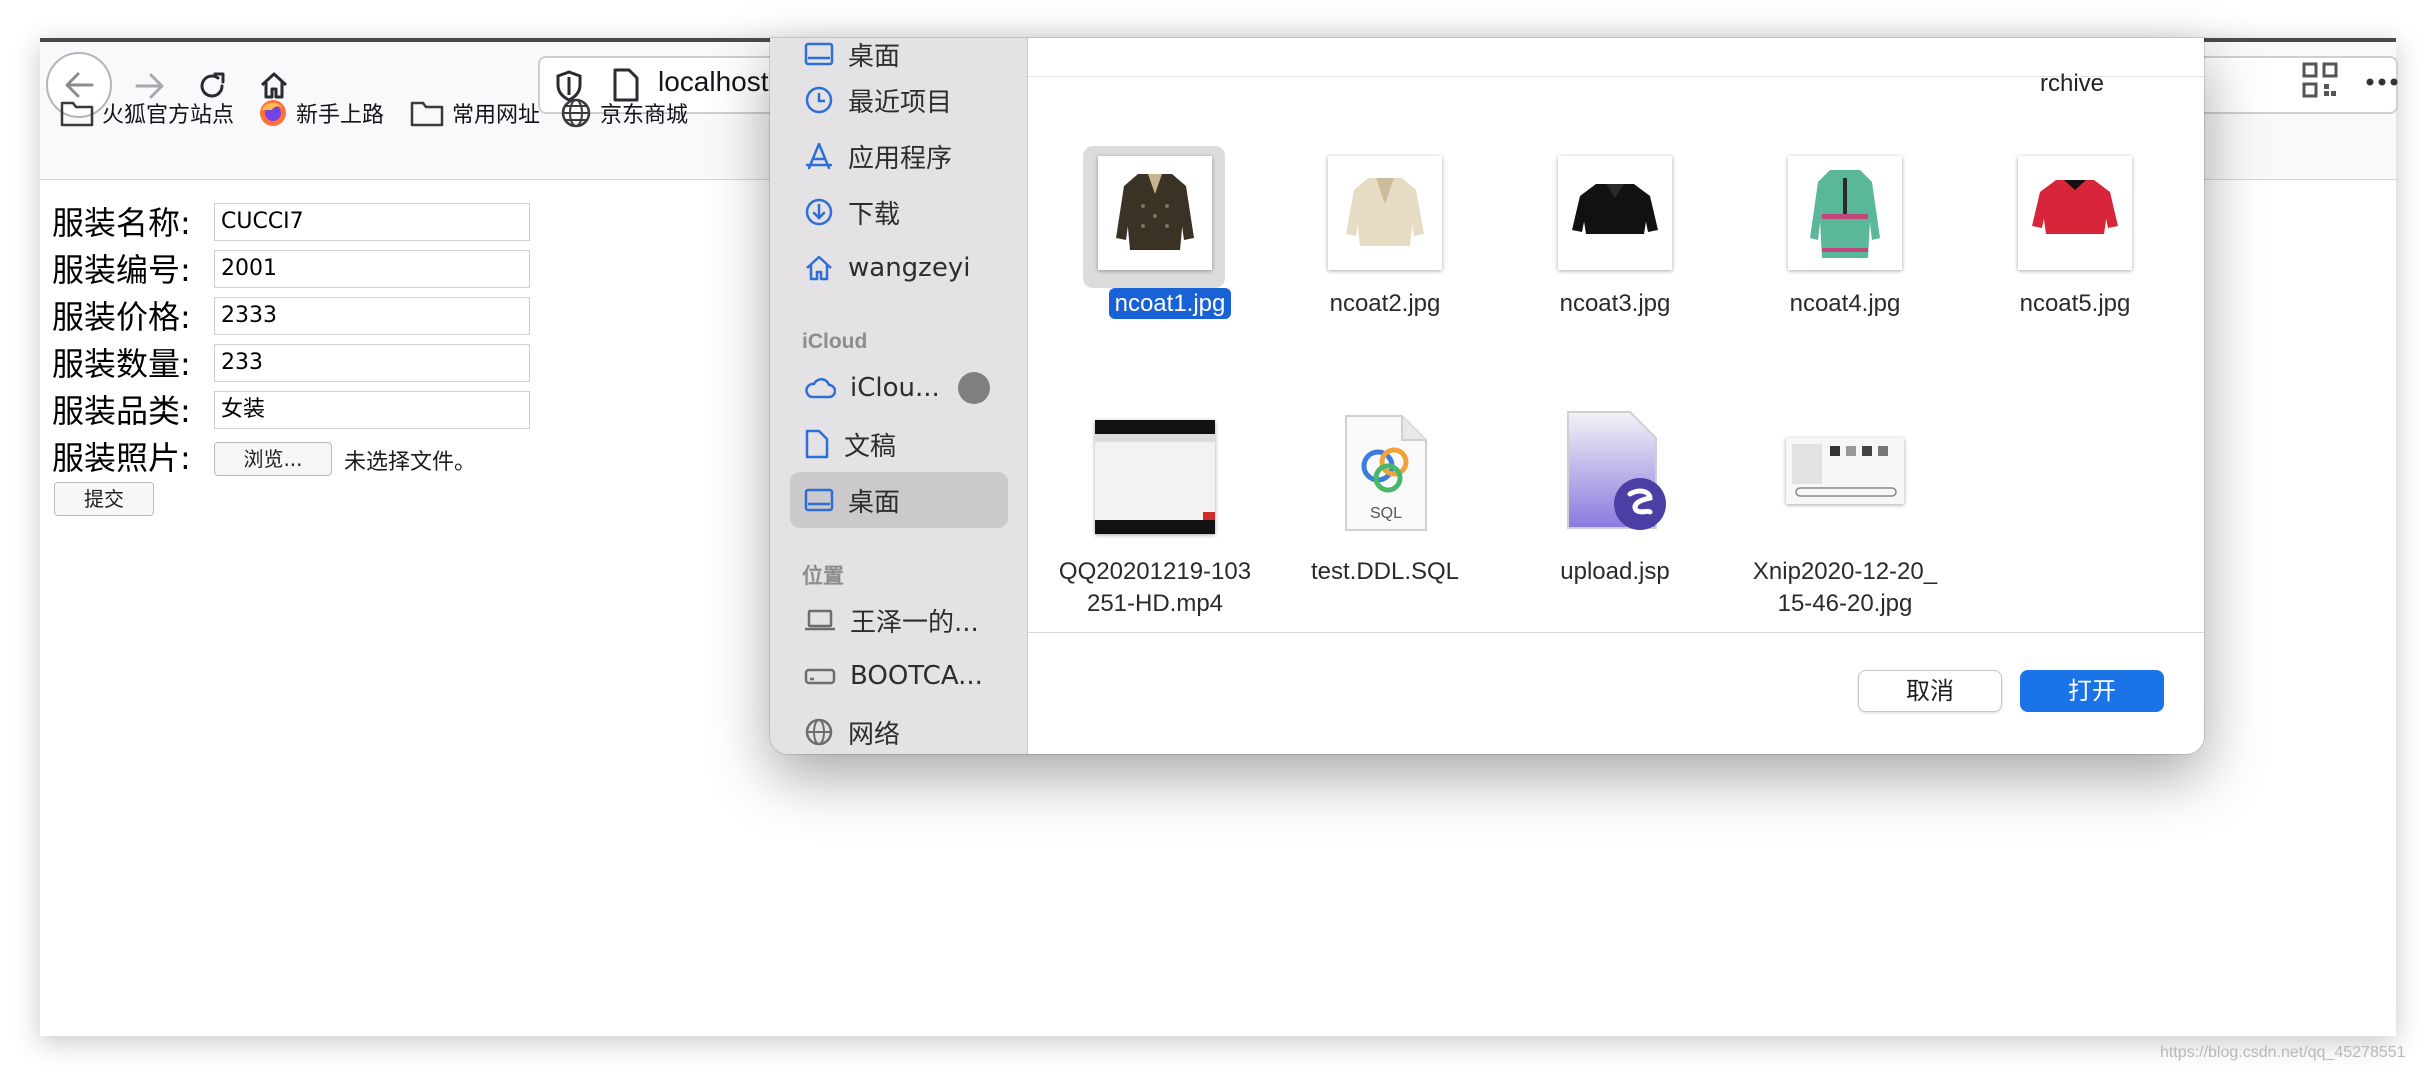 This screenshot has width=2436, height=1076. I want to click on network-icon, so click(819, 732).